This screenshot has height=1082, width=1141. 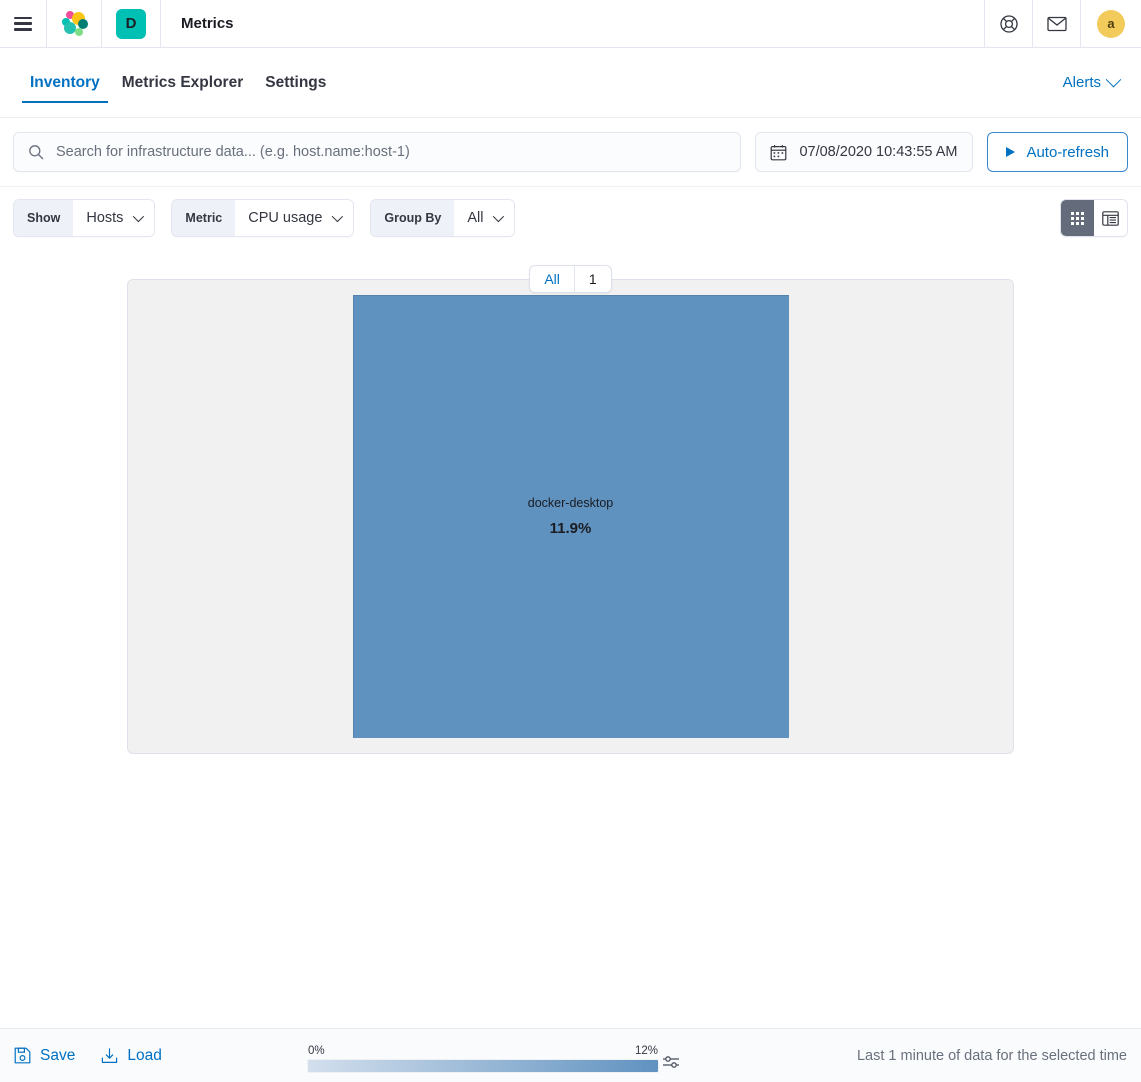 I want to click on header-spacer, so click(x=619, y=23).